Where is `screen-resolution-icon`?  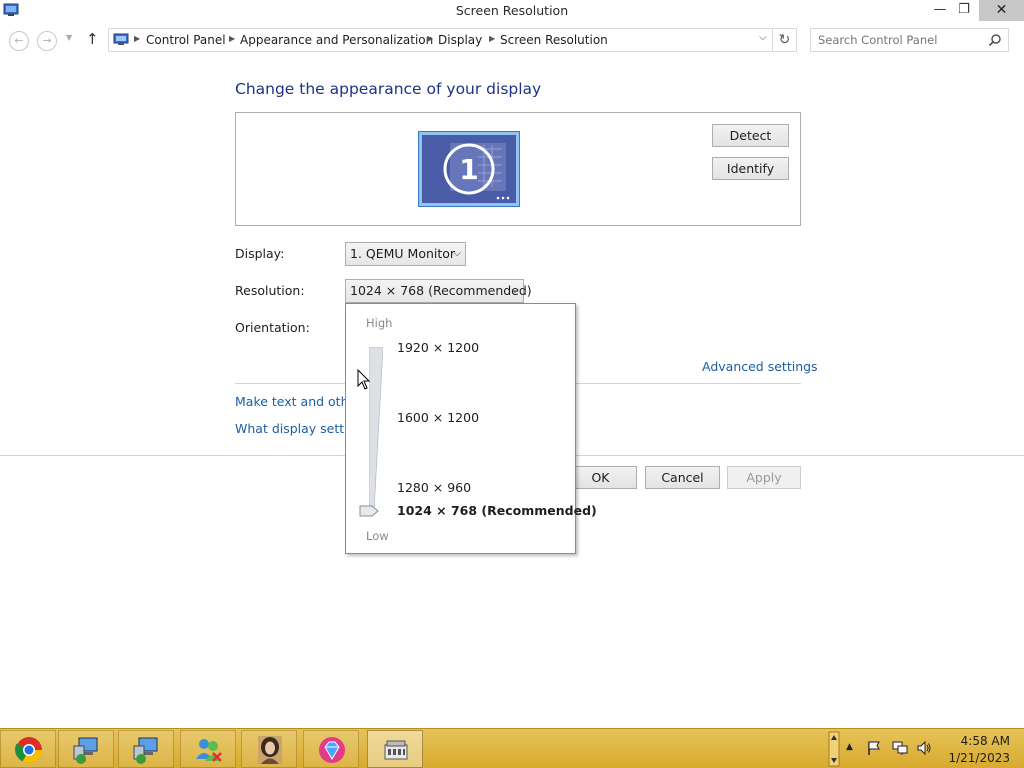 screen-resolution-icon is located at coordinates (396, 750).